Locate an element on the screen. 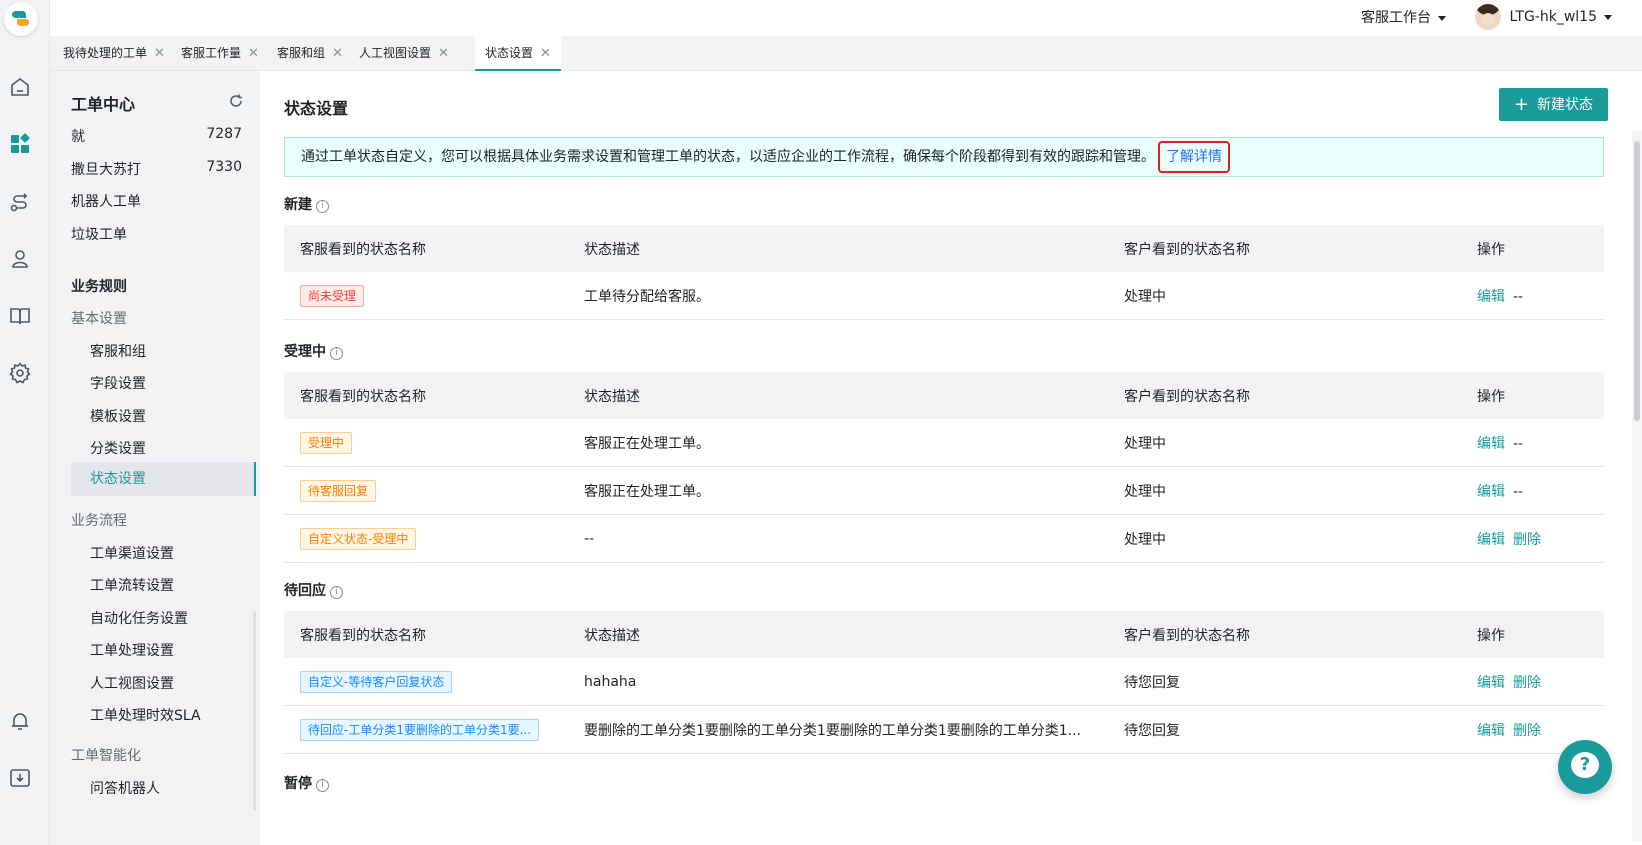  sidebar-item-status: 状态设置 is located at coordinates (163, 479).